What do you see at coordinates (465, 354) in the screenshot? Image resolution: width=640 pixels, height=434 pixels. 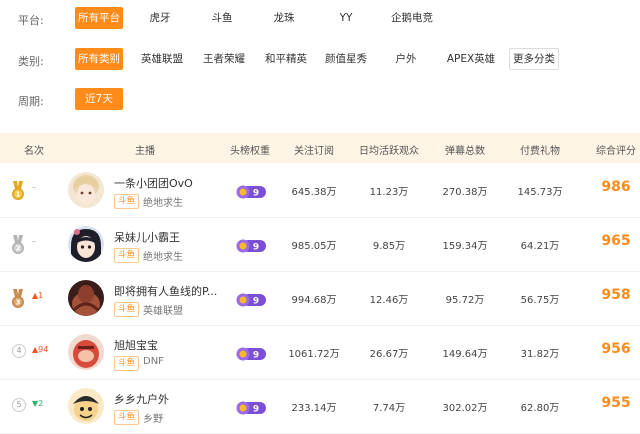 I see `danmaku-value: 149.64万` at bounding box center [465, 354].